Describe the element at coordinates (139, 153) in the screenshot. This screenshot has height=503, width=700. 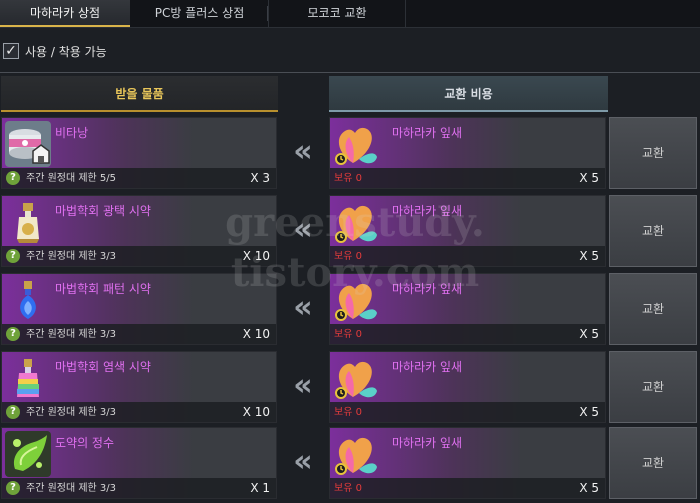
I see `item-slot: 비타낭 ? 주간 원정대 제한 5/5 X 3` at that location.